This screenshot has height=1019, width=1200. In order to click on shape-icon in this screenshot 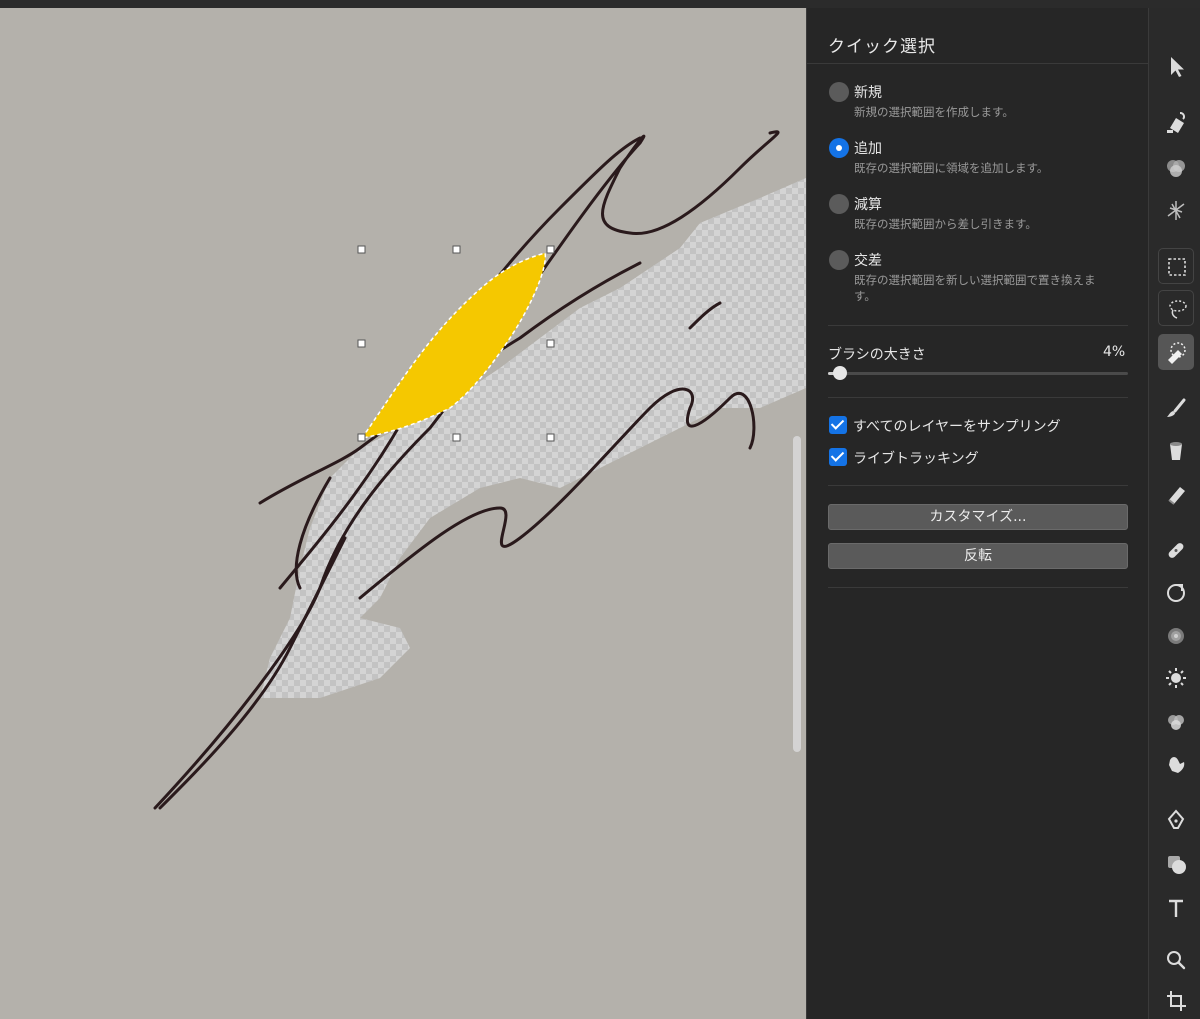, I will do `click(1176, 864)`.